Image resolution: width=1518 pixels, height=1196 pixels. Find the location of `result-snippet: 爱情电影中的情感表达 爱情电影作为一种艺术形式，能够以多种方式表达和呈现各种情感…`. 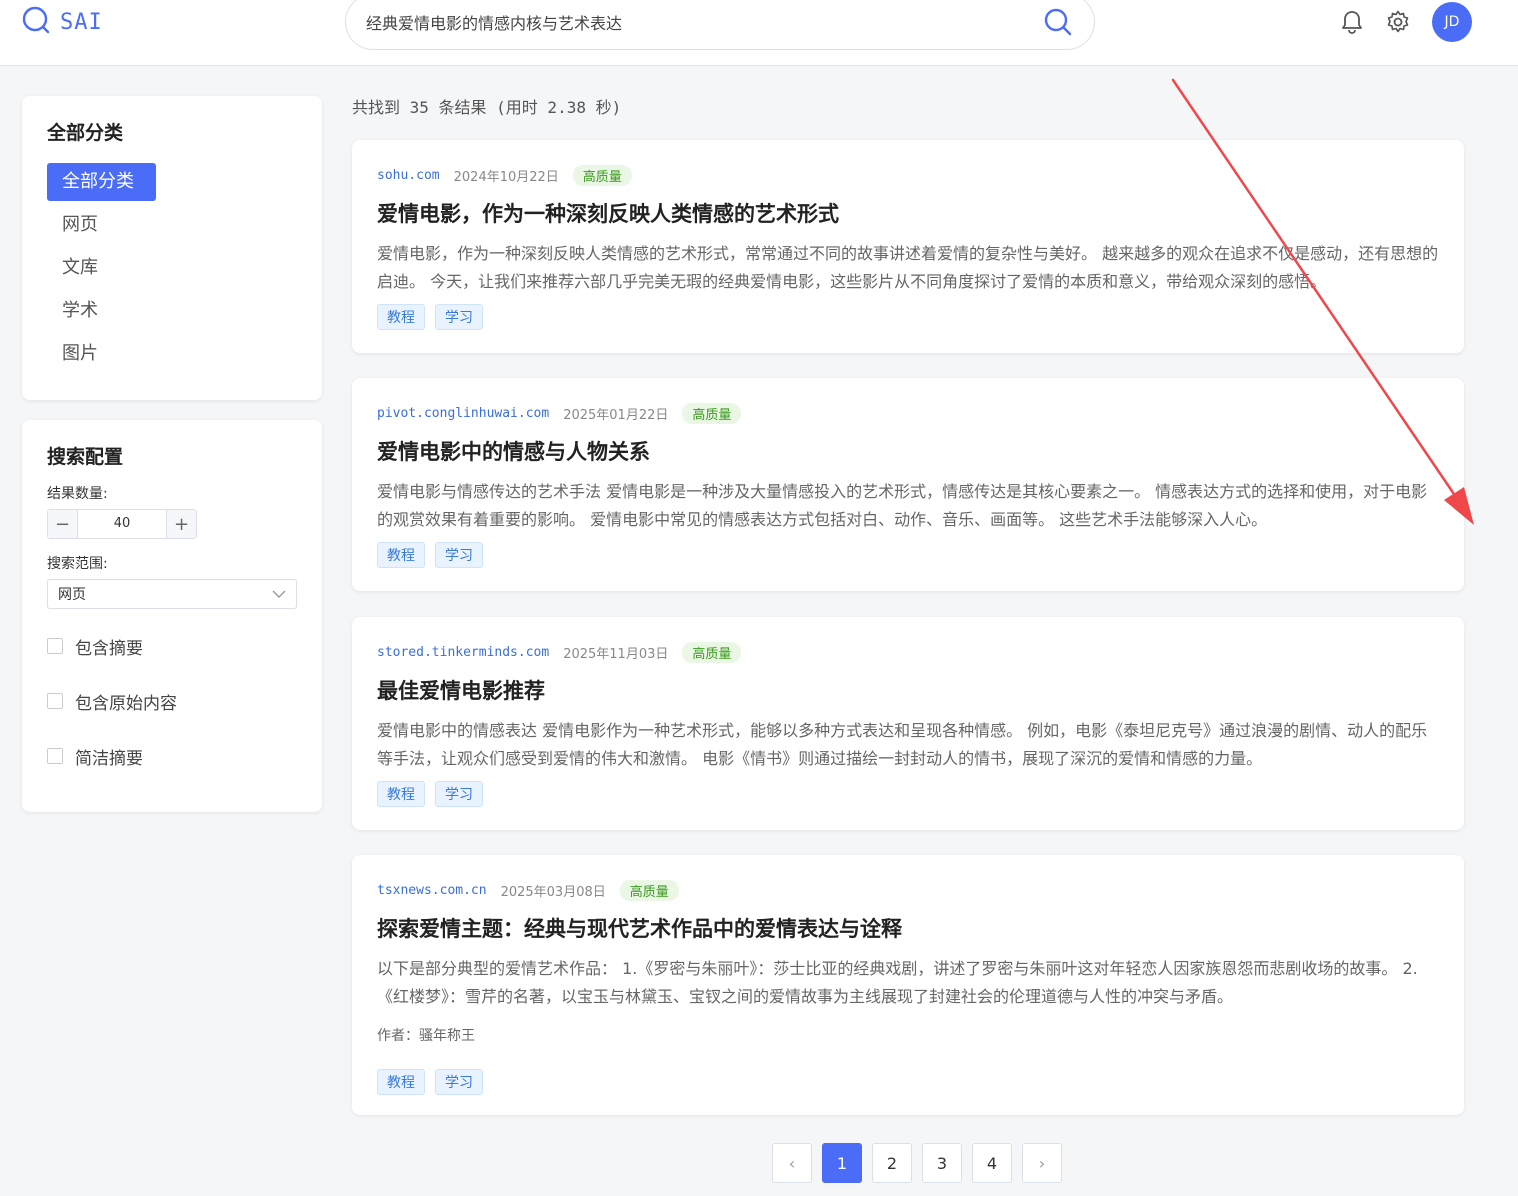

result-snippet: 爱情电影中的情感表达 爱情电影作为一种艺术形式，能够以多种方式表达和呈现各种情感… is located at coordinates (902, 744).